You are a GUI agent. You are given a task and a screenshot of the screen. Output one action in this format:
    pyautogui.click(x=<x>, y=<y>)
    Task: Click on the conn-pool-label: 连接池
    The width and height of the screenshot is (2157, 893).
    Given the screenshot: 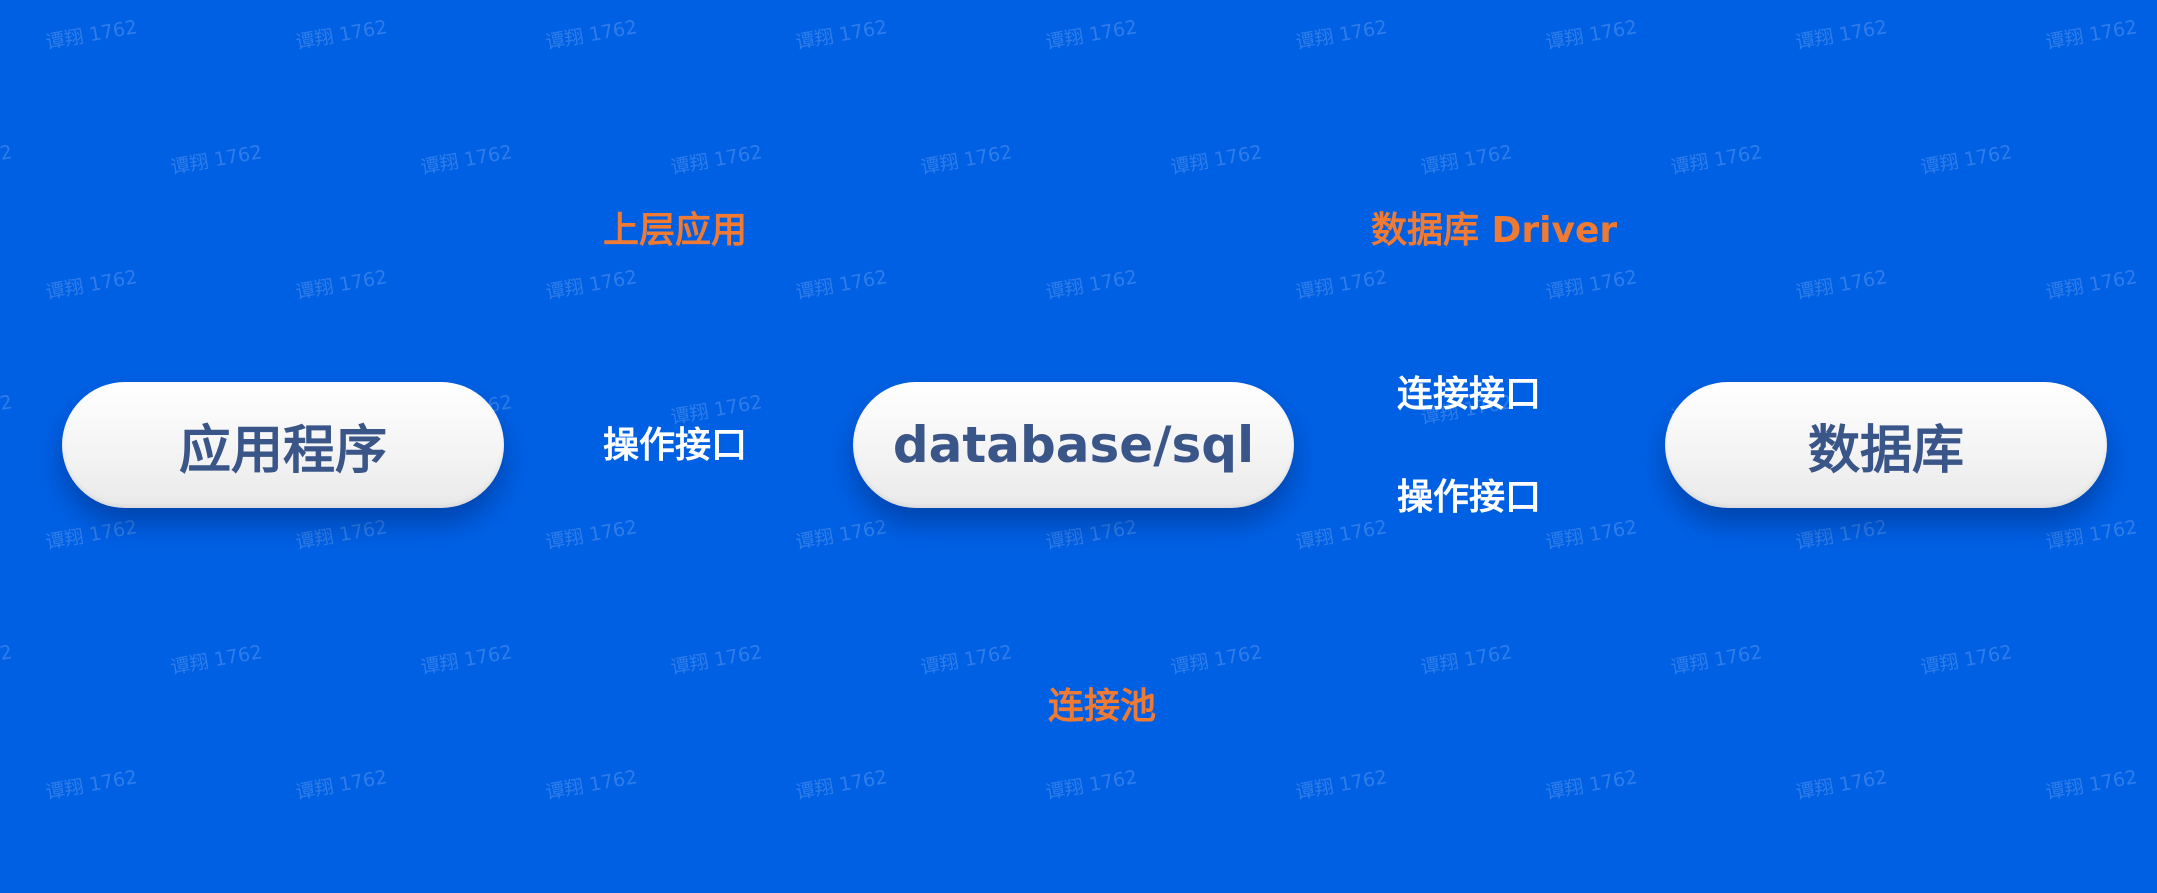 What is the action you would take?
    pyautogui.click(x=1102, y=706)
    